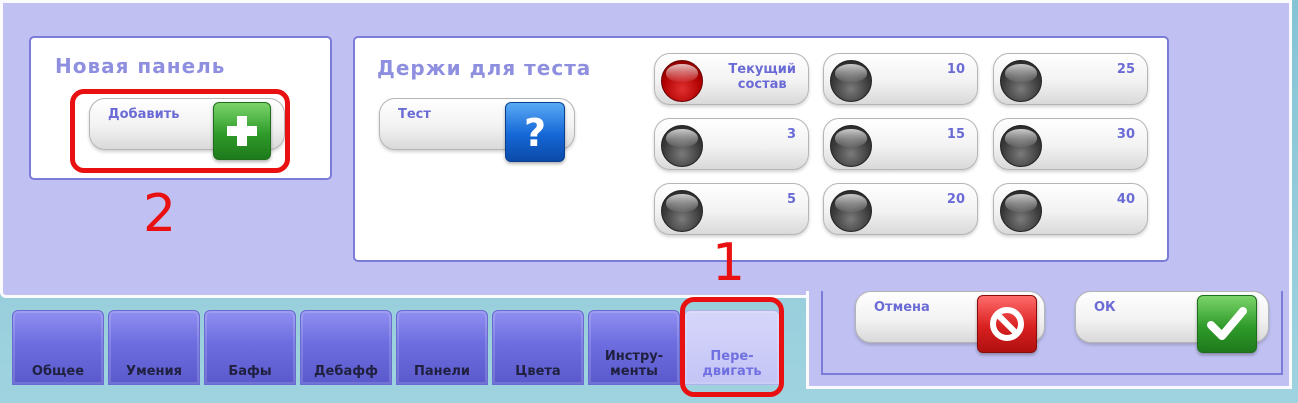  I want to click on slot-label: 40, so click(1125, 199).